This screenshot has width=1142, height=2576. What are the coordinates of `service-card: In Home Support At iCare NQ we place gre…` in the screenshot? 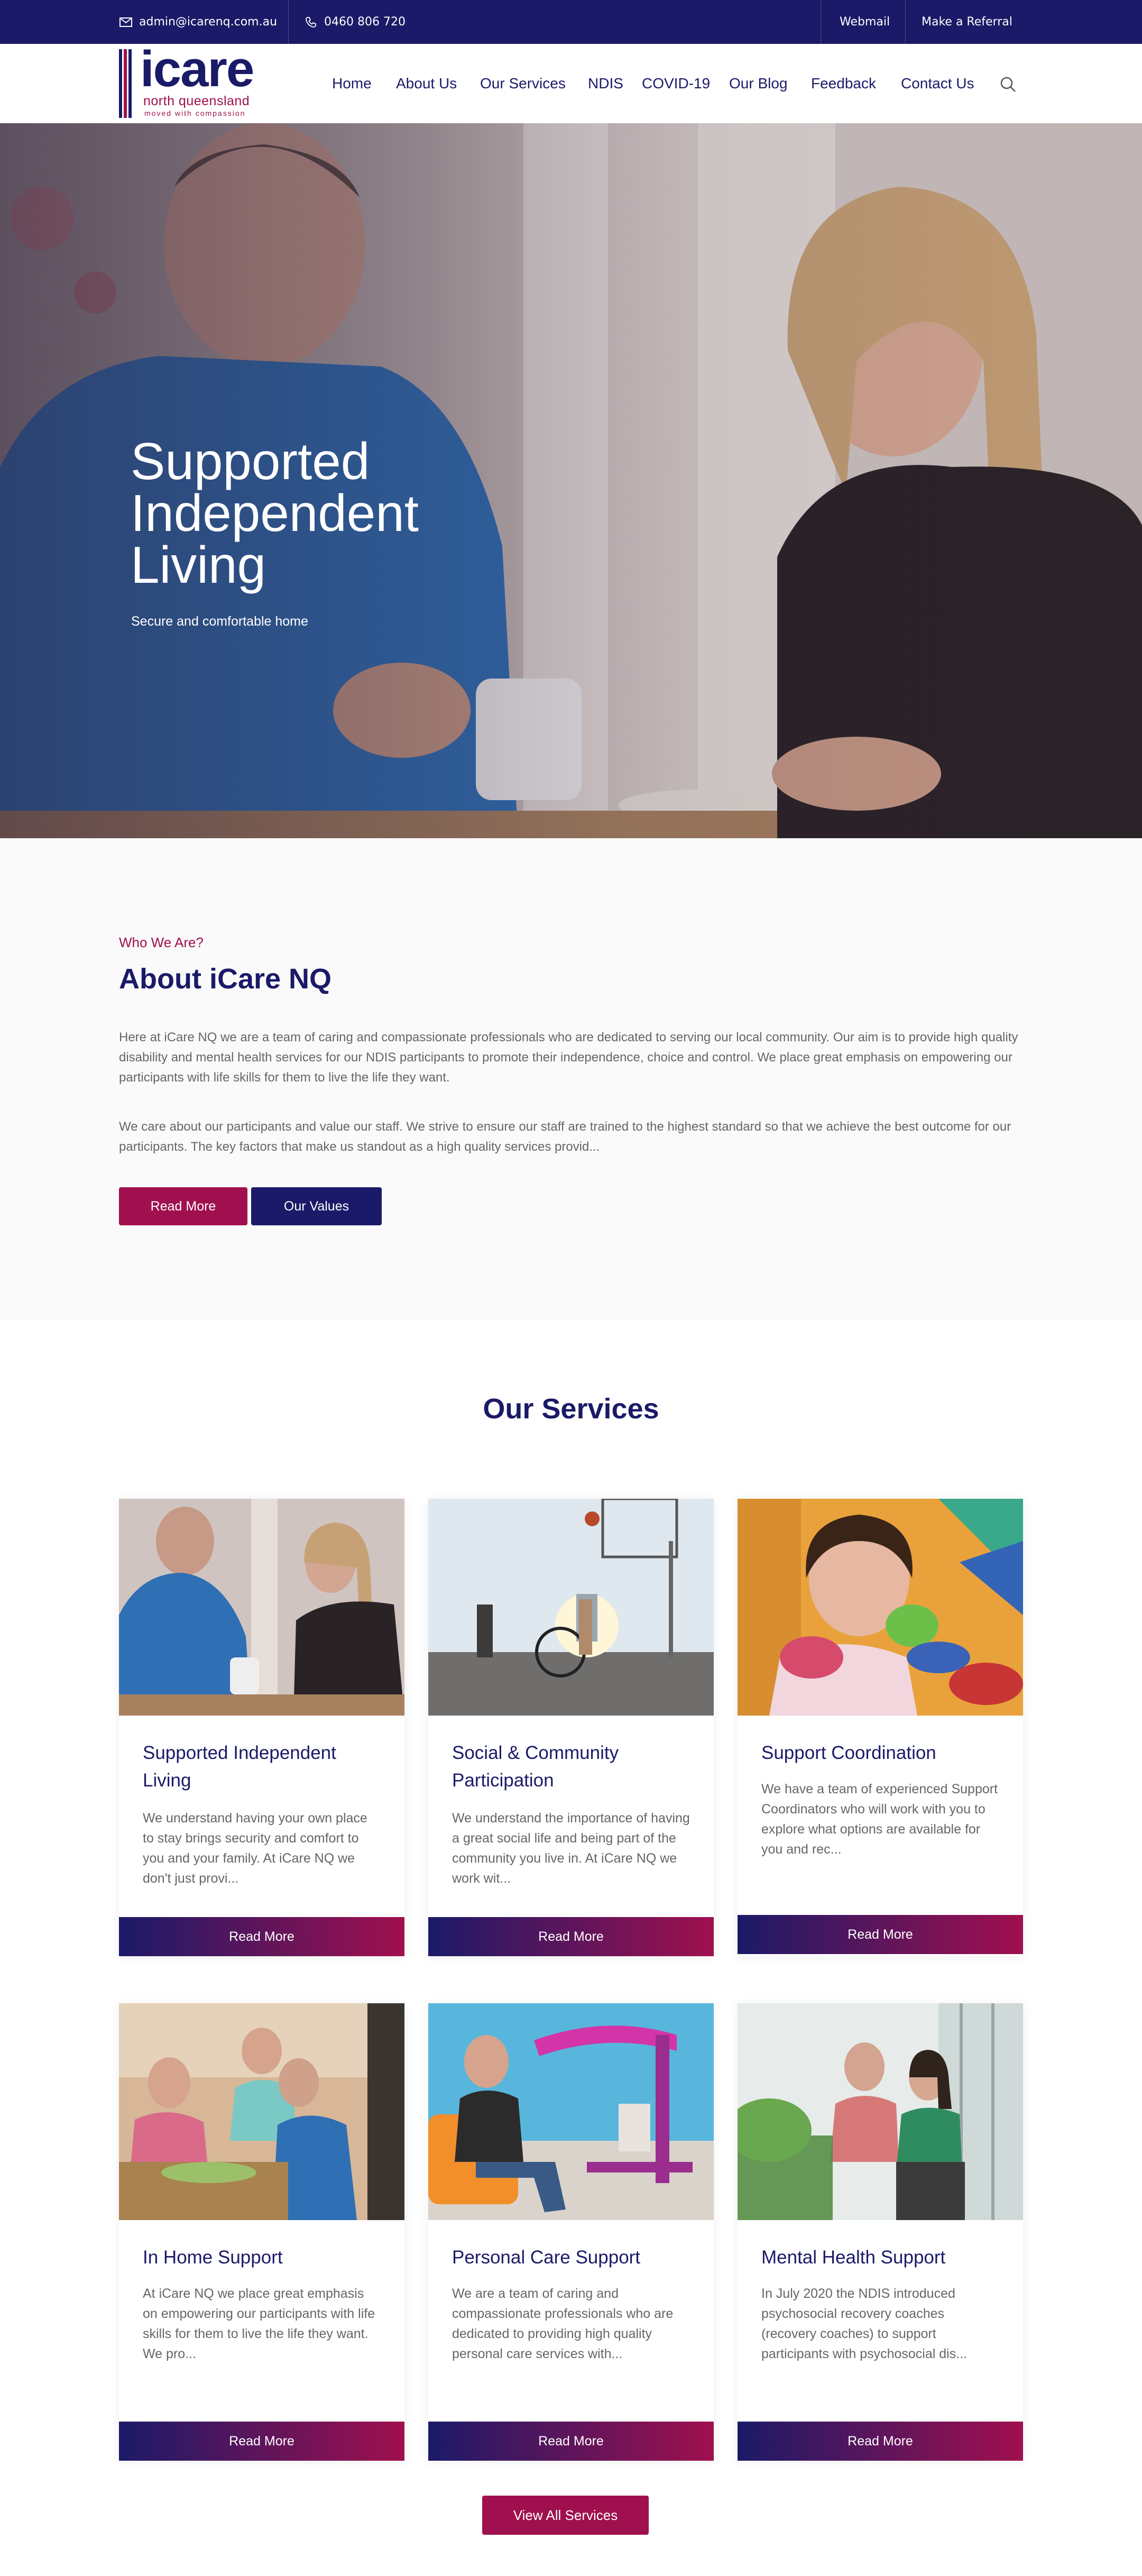 It's located at (261, 2232).